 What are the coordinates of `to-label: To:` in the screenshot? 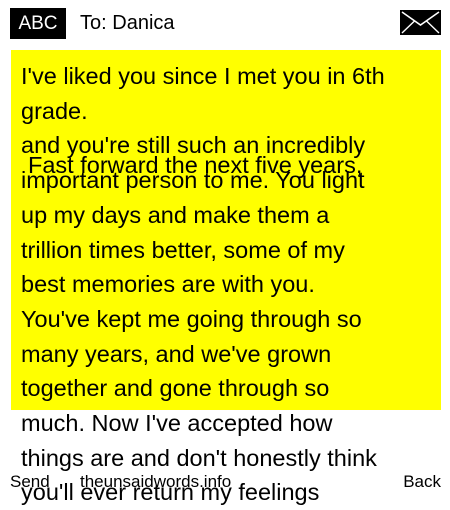 It's located at (93, 23).